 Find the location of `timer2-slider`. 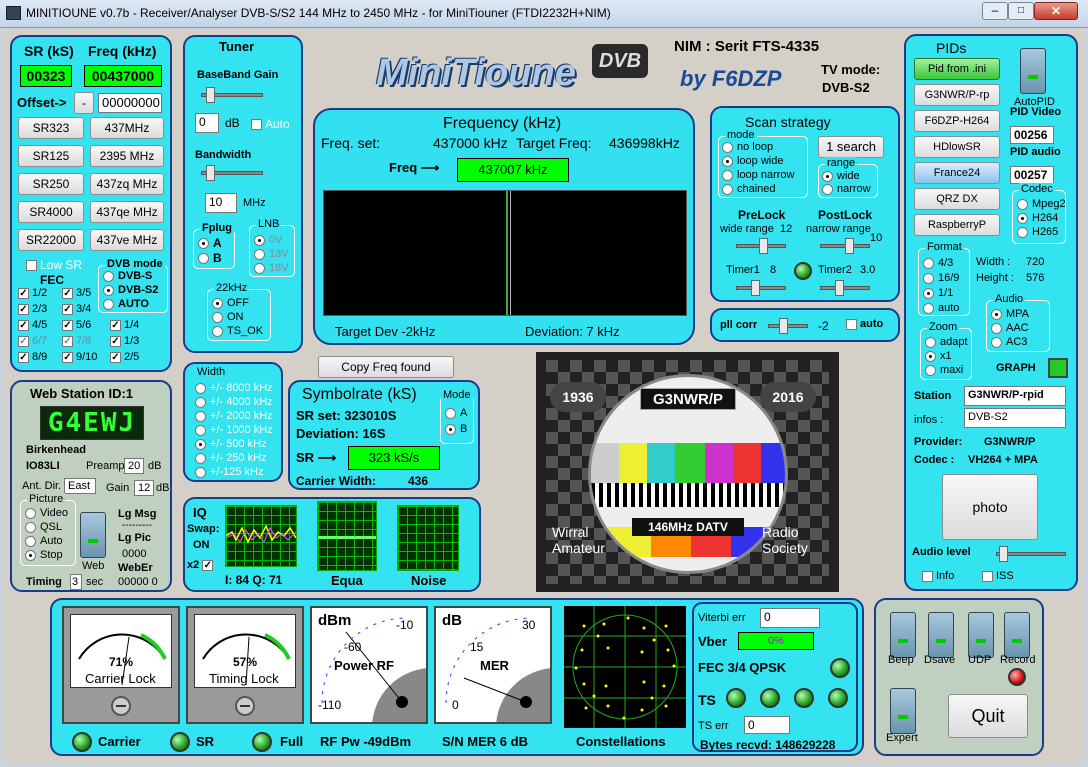

timer2-slider is located at coordinates (845, 288).